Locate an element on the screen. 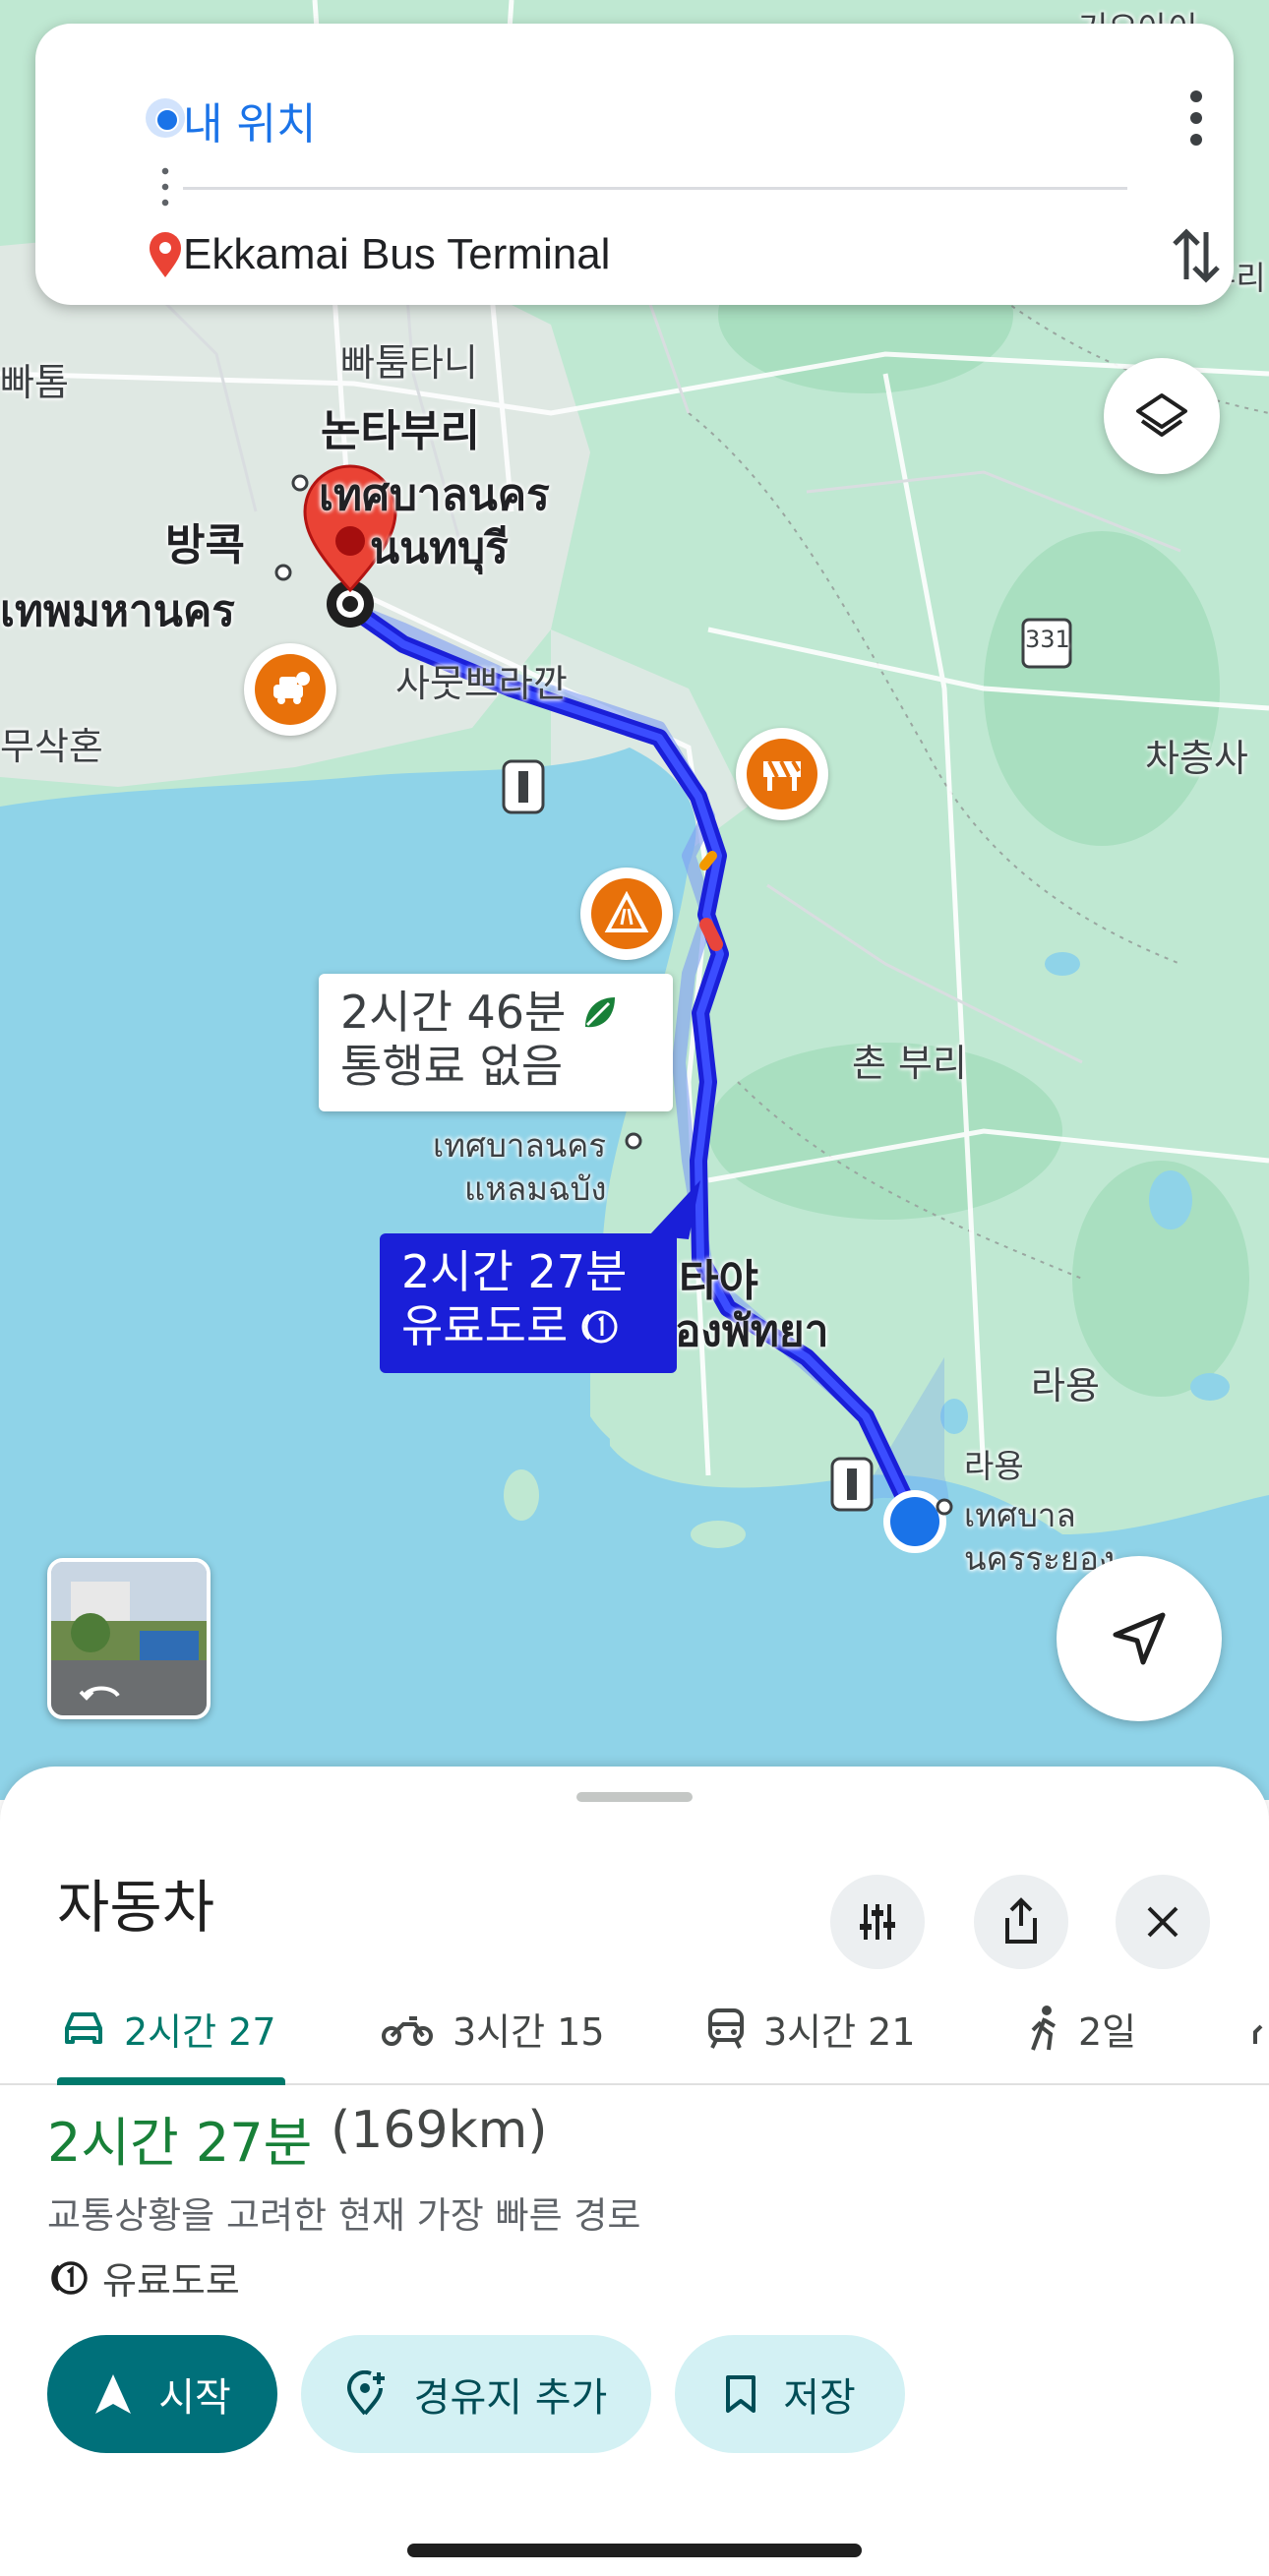  map-label: องพัทยา is located at coordinates (752, 1331).